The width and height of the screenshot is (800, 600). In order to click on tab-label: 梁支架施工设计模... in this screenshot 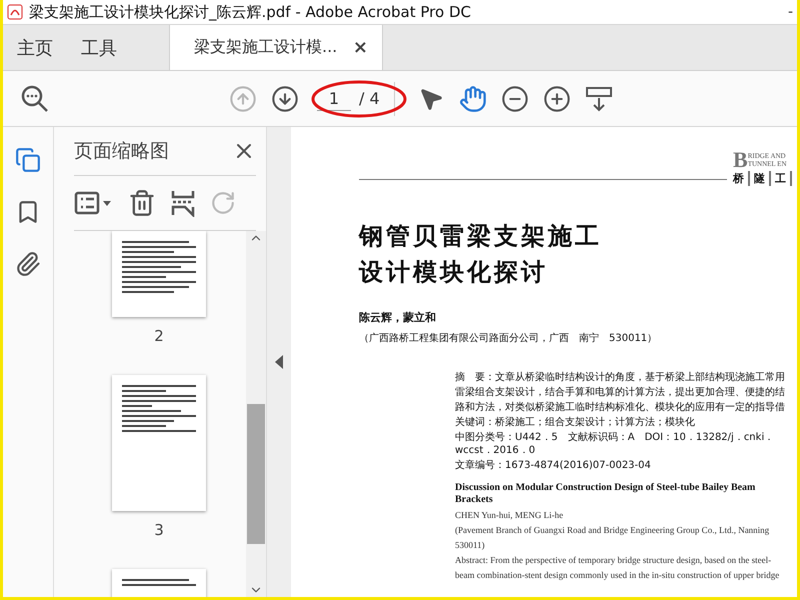, I will do `click(266, 47)`.